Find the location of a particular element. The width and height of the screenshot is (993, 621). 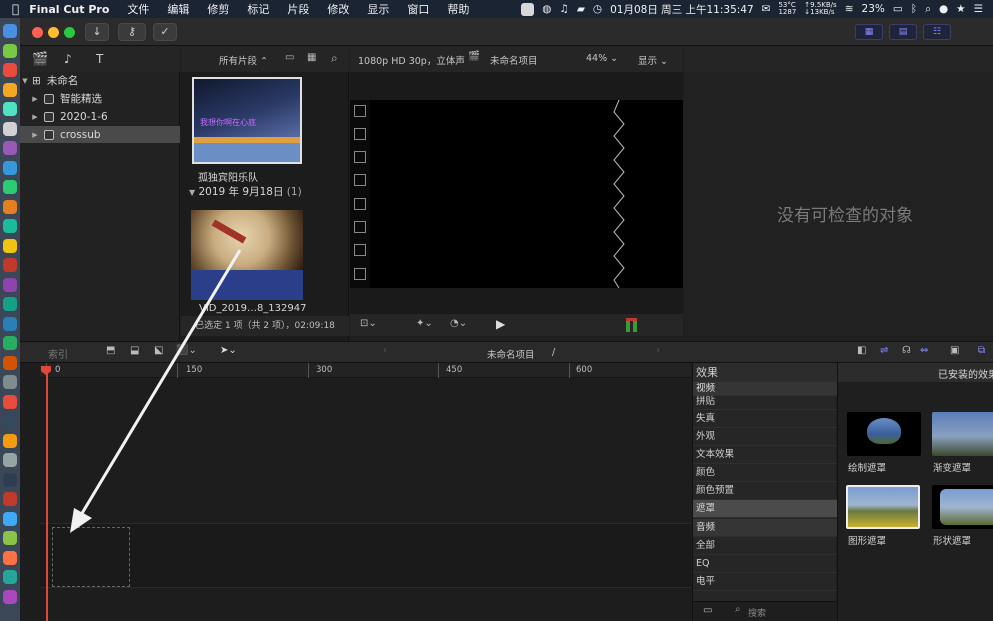

message-icon: ▰ is located at coordinates (581, 9).